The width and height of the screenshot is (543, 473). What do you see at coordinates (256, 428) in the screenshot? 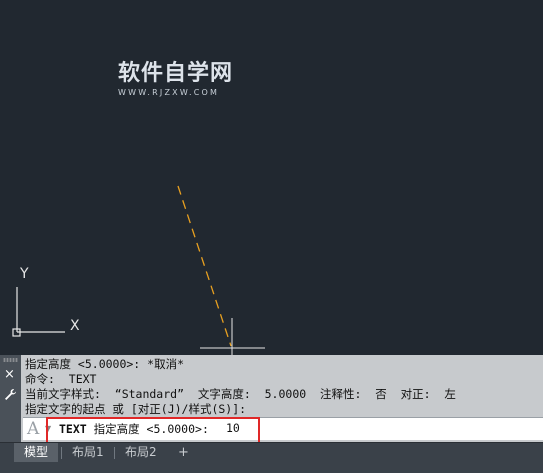
I see `command-input` at bounding box center [256, 428].